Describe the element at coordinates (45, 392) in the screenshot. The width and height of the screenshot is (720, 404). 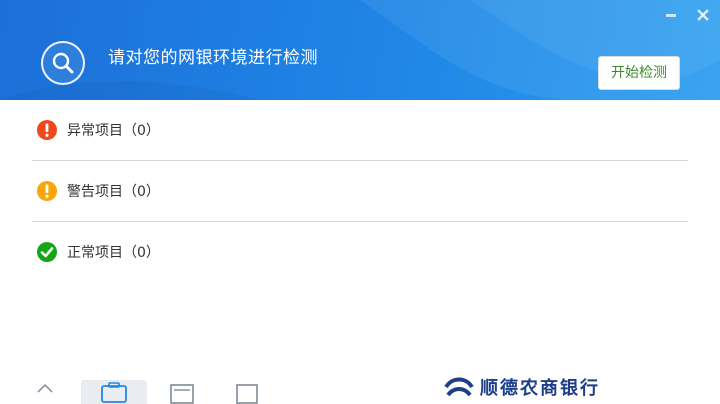
I see `home-icon` at that location.